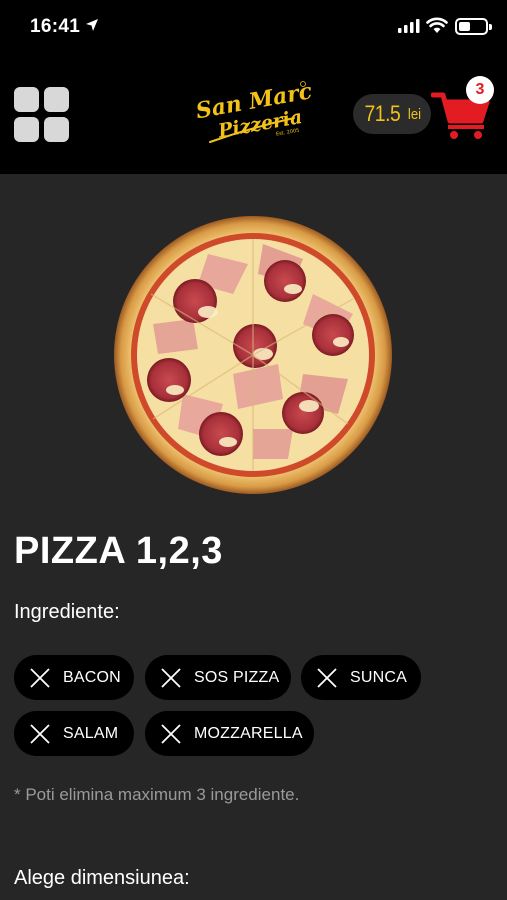 This screenshot has height=900, width=507. Describe the element at coordinates (415, 114) in the screenshot. I see `cart-total-unit: lei` at that location.